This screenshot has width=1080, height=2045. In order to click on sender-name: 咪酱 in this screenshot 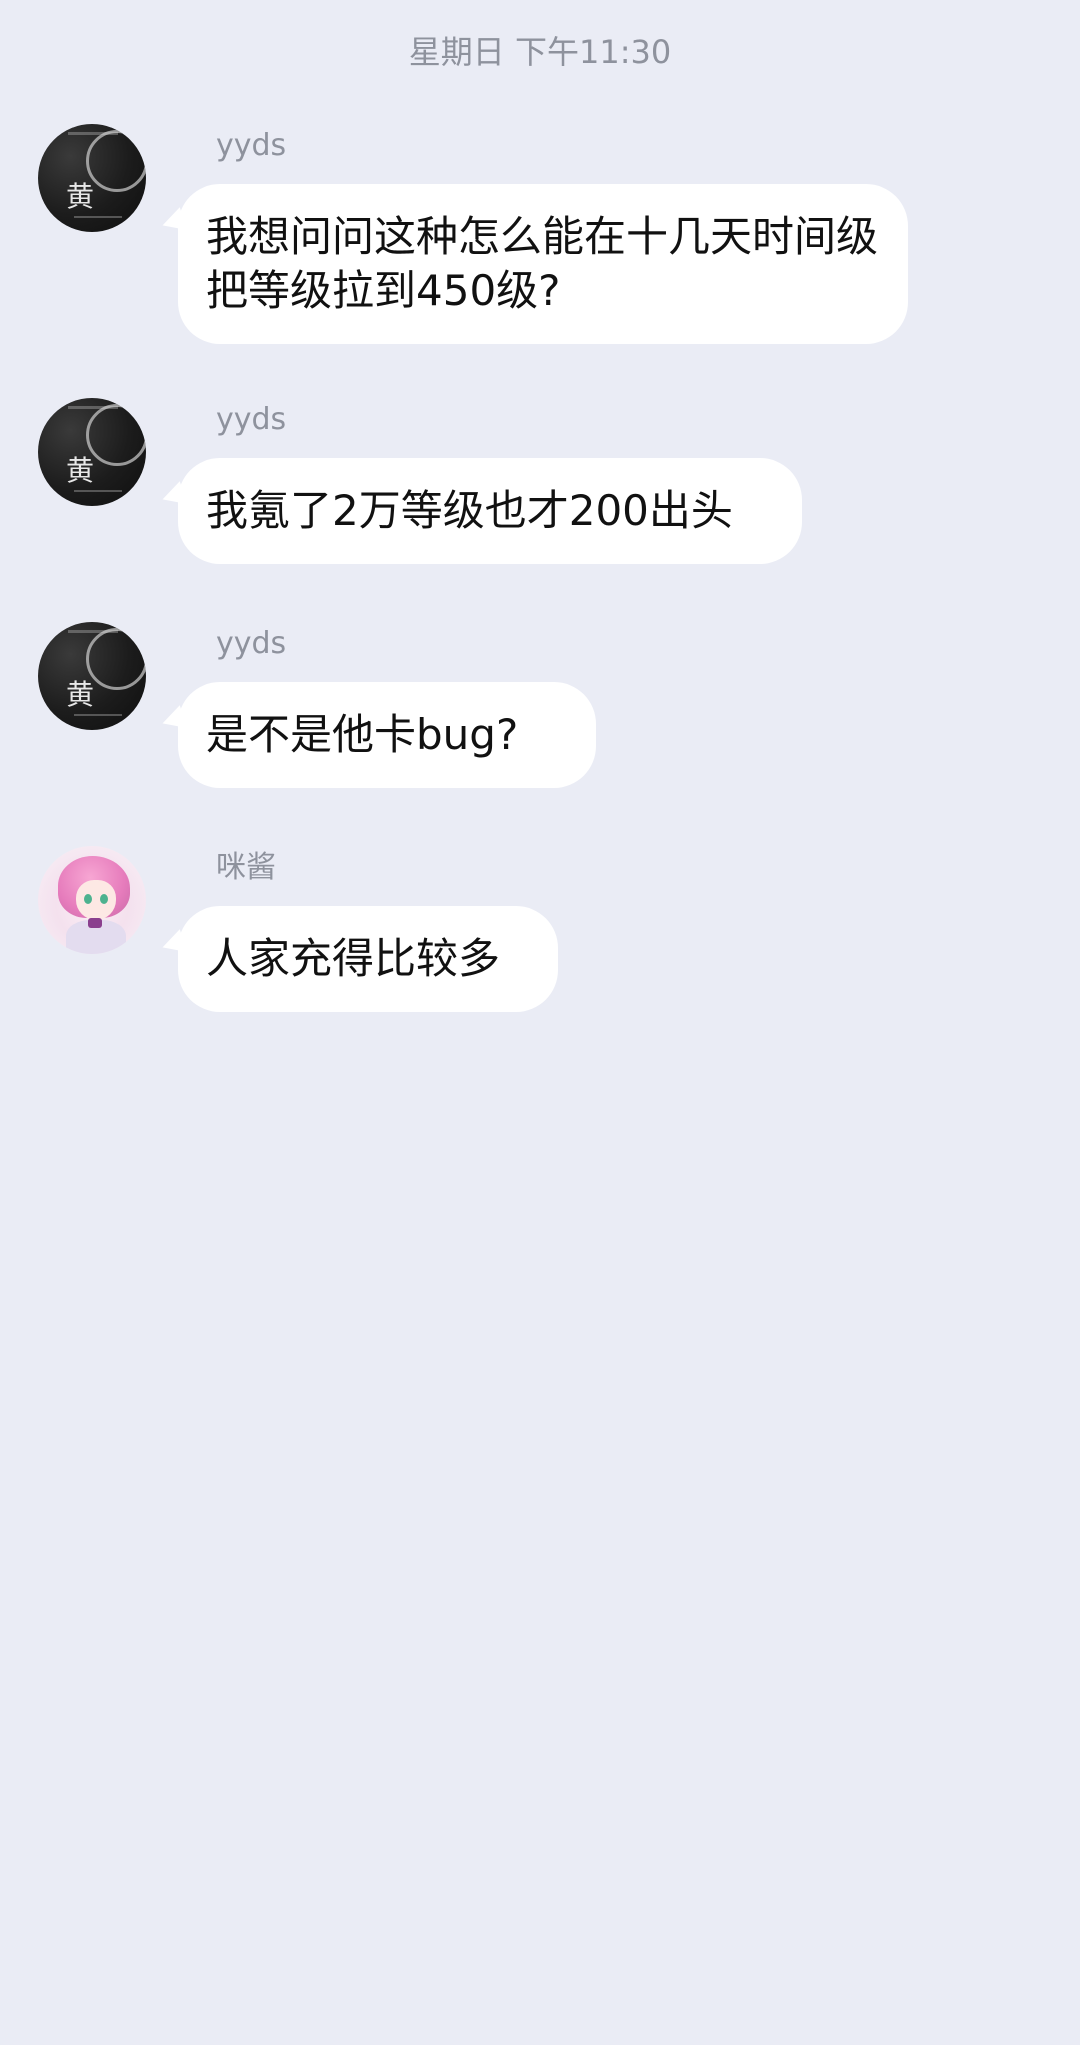, I will do `click(246, 867)`.